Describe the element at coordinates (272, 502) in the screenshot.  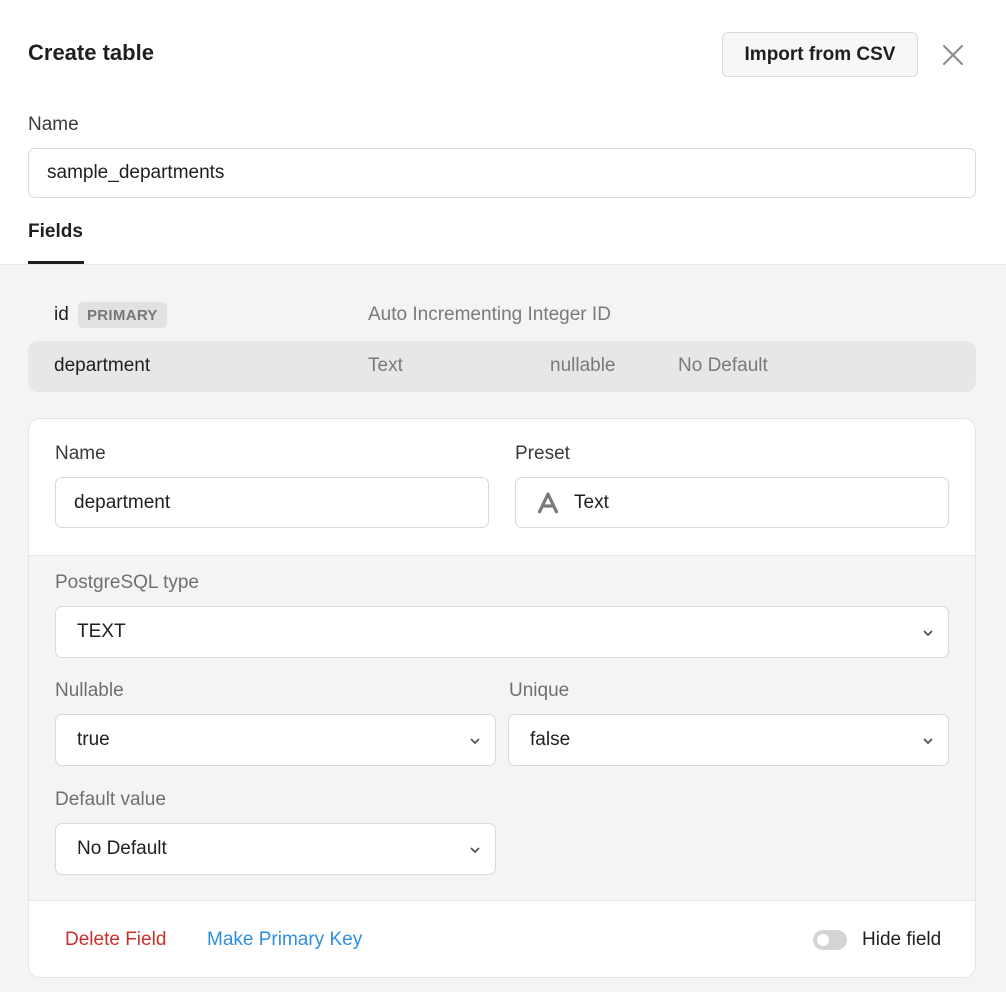
I see `field-name-input: department` at that location.